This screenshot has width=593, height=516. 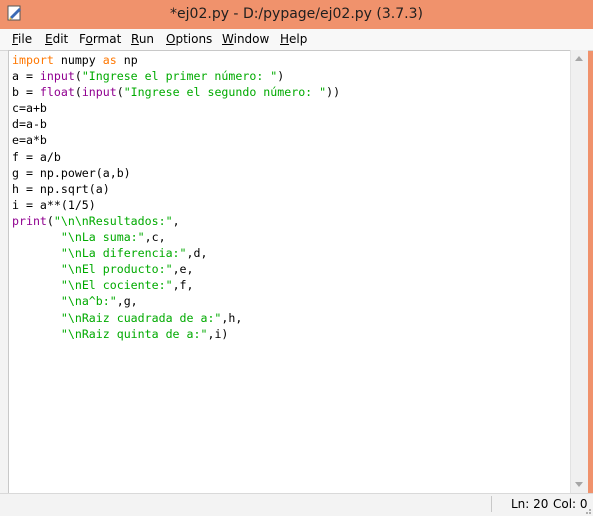 What do you see at coordinates (88, 301) in the screenshot?
I see `code-token: "\na^b:"` at bounding box center [88, 301].